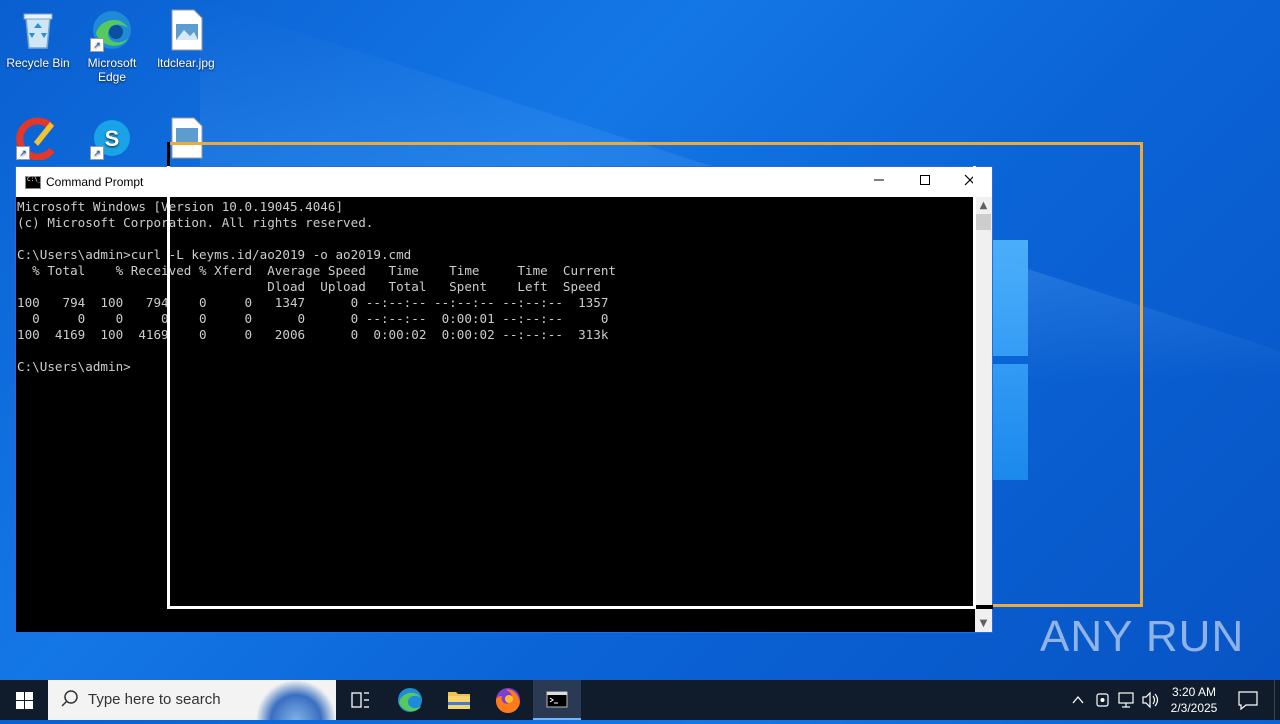  Describe the element at coordinates (69, 698) in the screenshot. I see `search-icon` at that location.